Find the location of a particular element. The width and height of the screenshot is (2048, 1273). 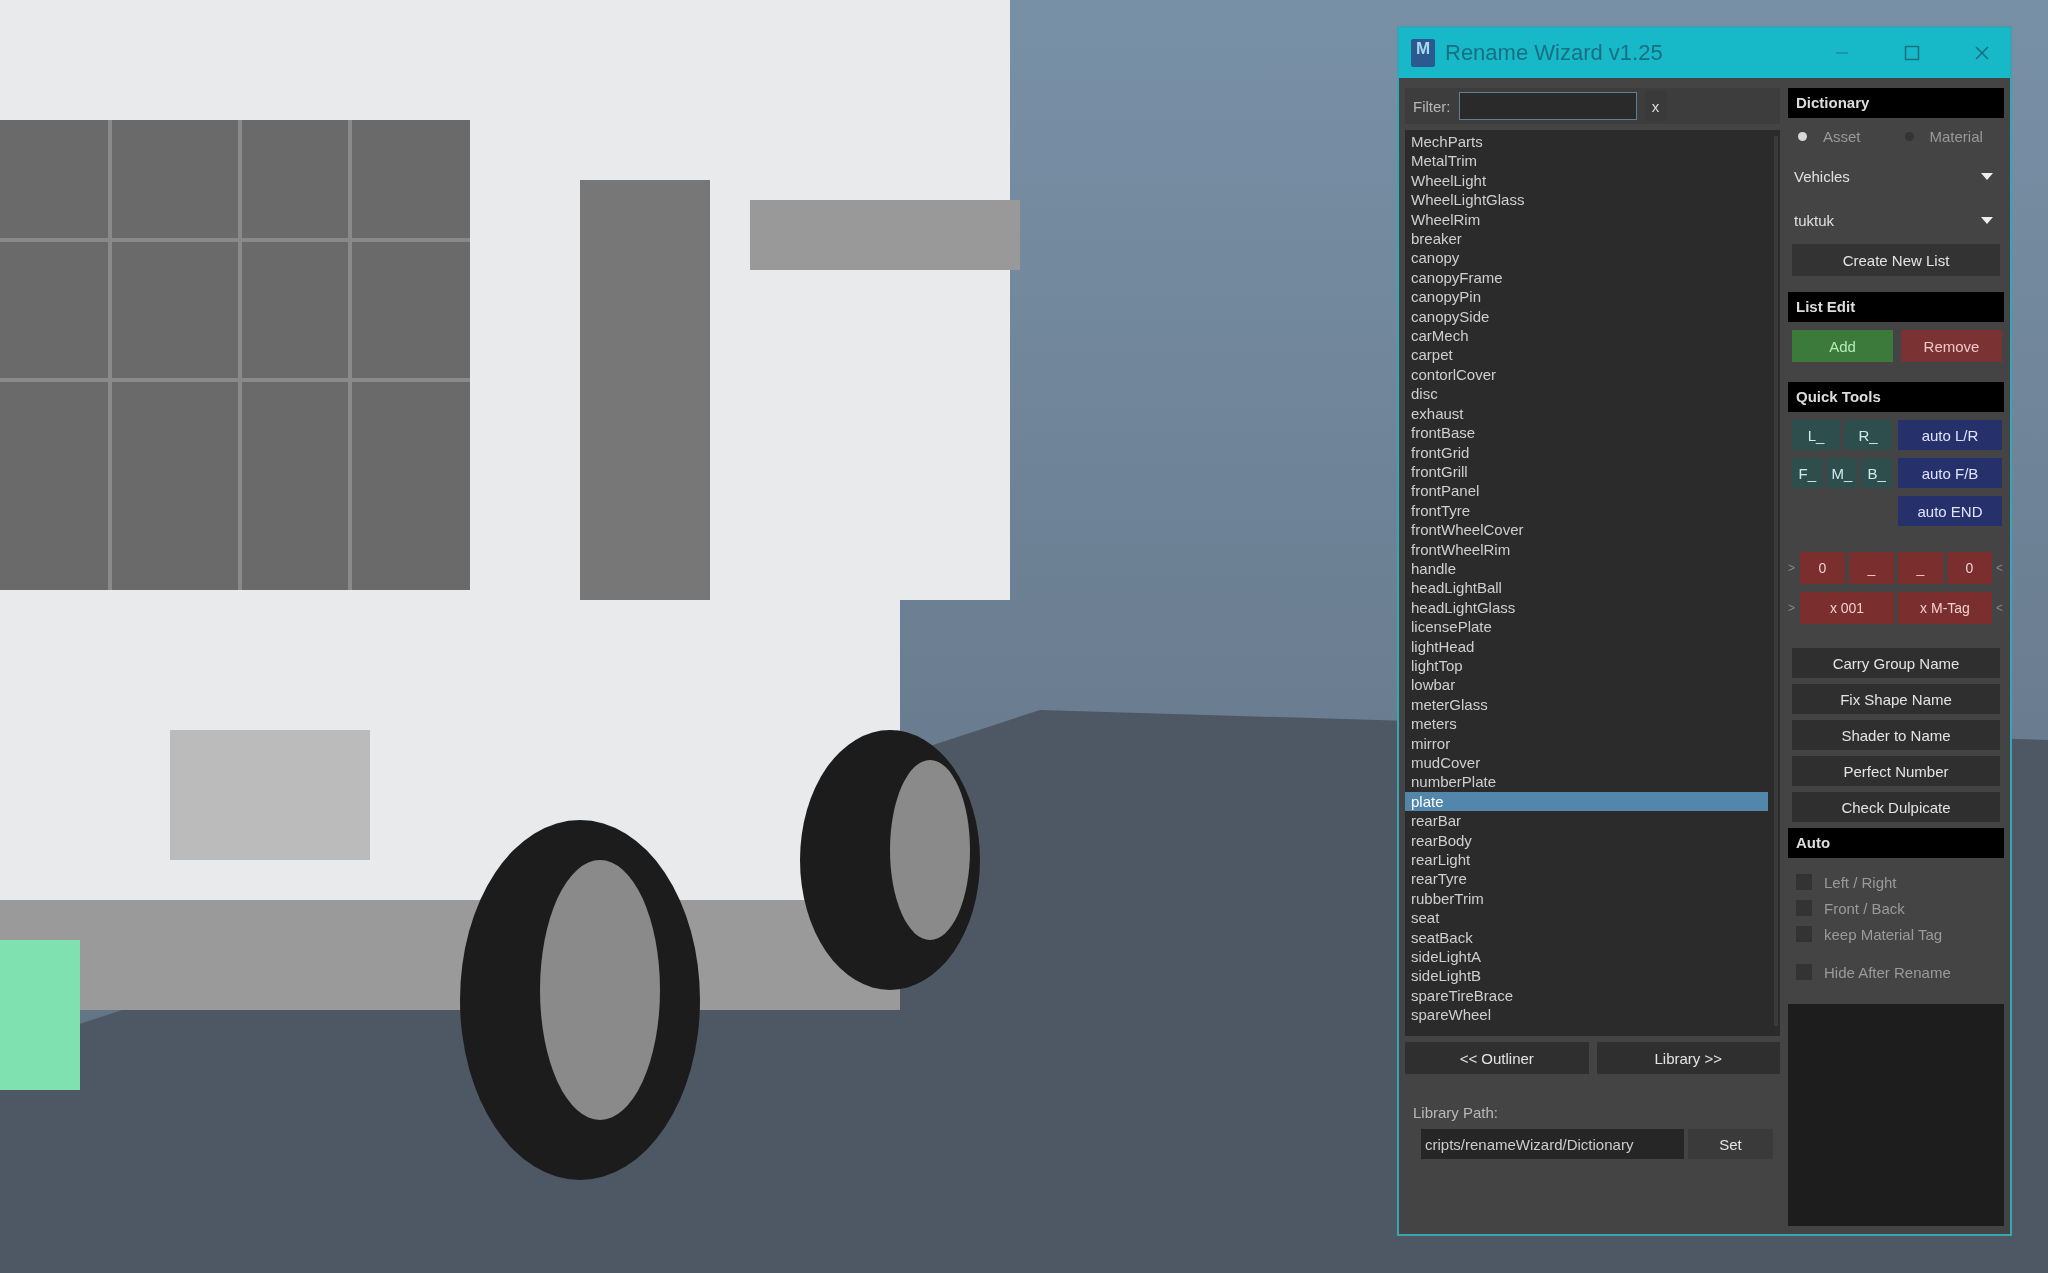

list-item: meterGlass is located at coordinates (1586, 704).